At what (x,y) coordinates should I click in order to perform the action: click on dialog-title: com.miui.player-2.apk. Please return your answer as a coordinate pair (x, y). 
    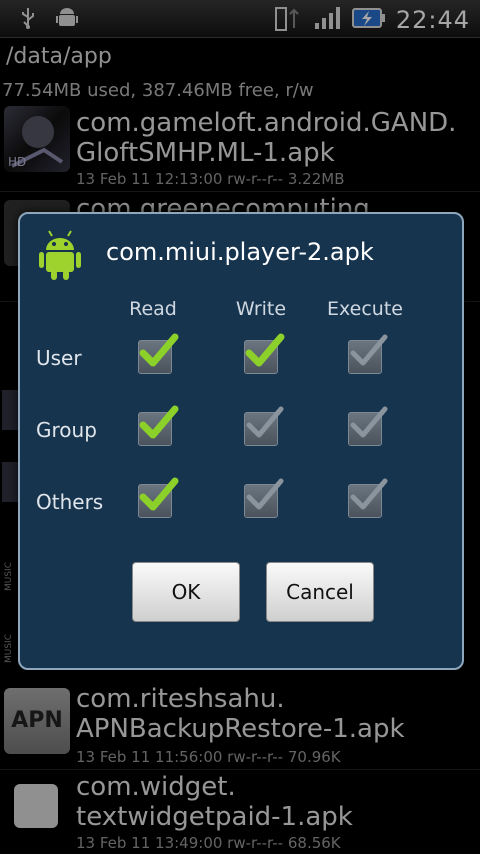
    Looking at the image, I should click on (240, 252).